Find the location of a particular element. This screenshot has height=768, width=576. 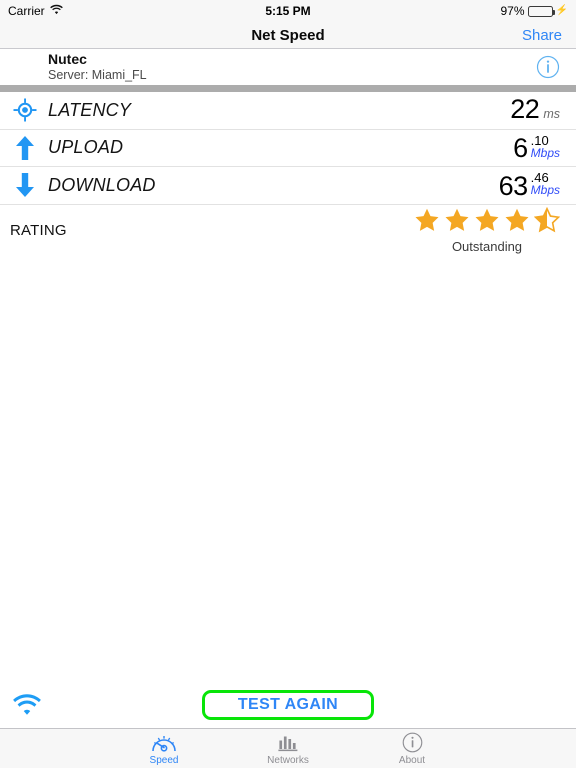

status-bar-left: Carrier is located at coordinates (100, 11).